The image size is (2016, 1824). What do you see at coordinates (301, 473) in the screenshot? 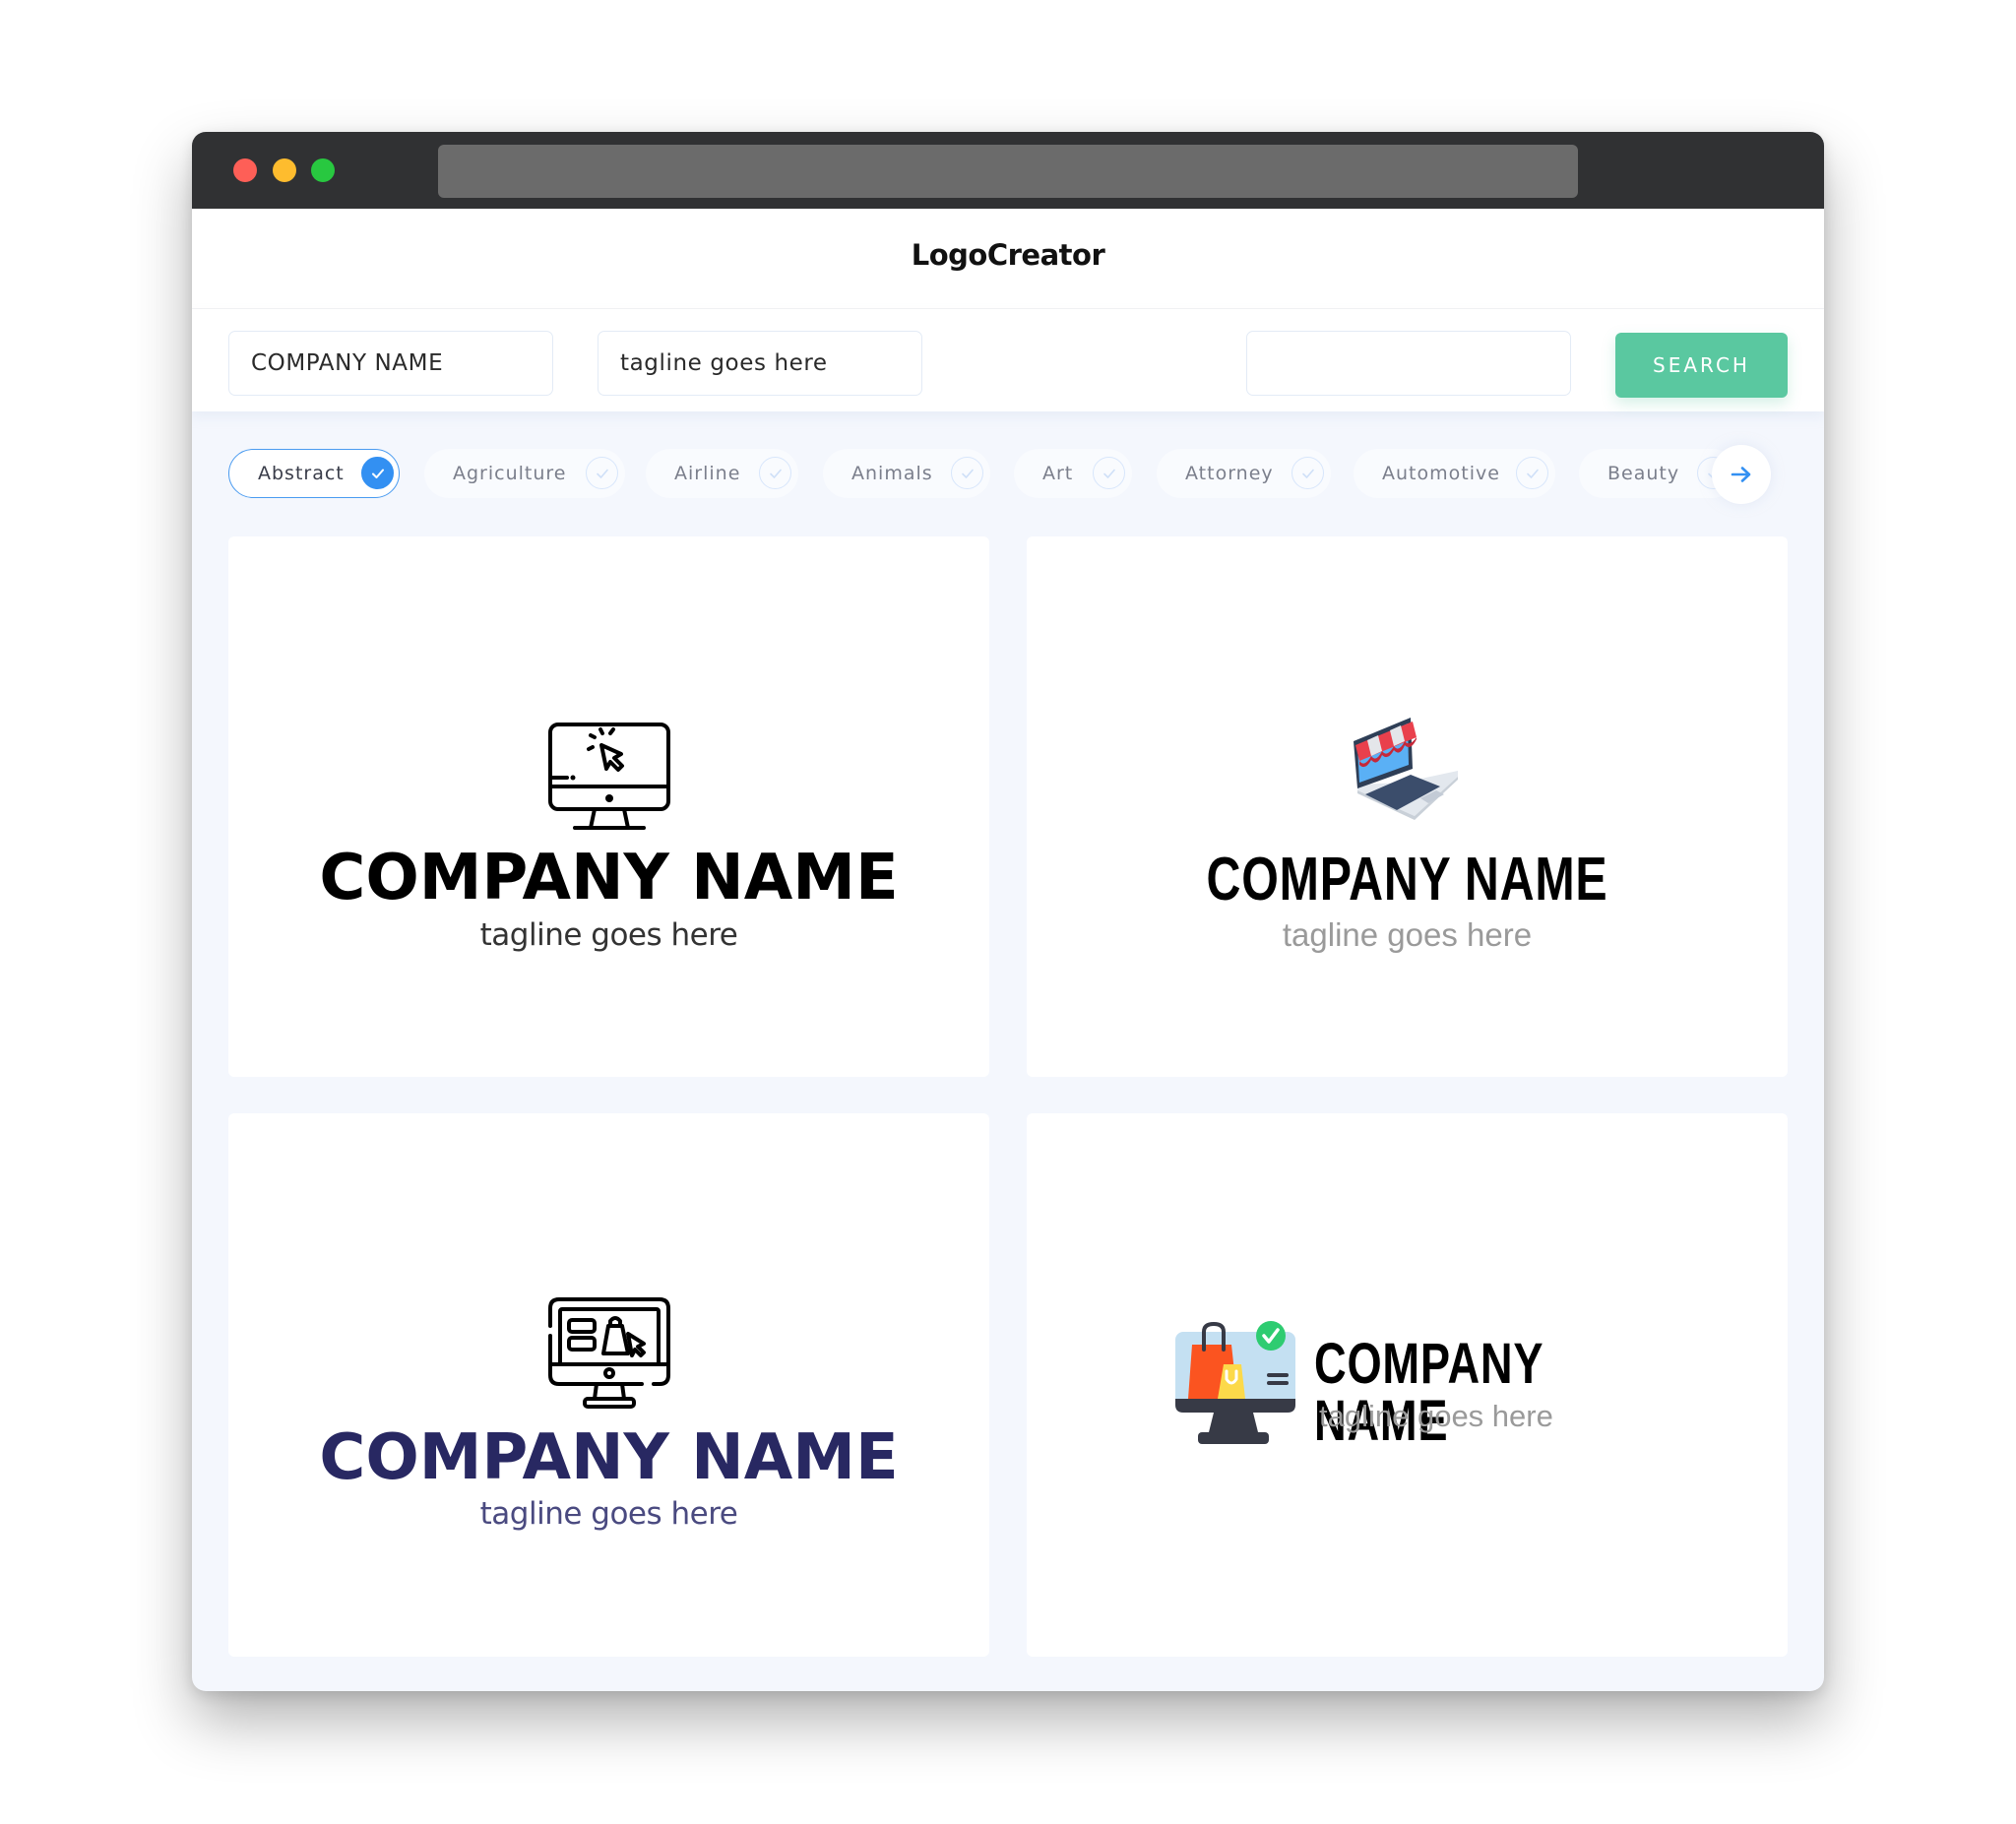
I see `chip-label: Abstract` at bounding box center [301, 473].